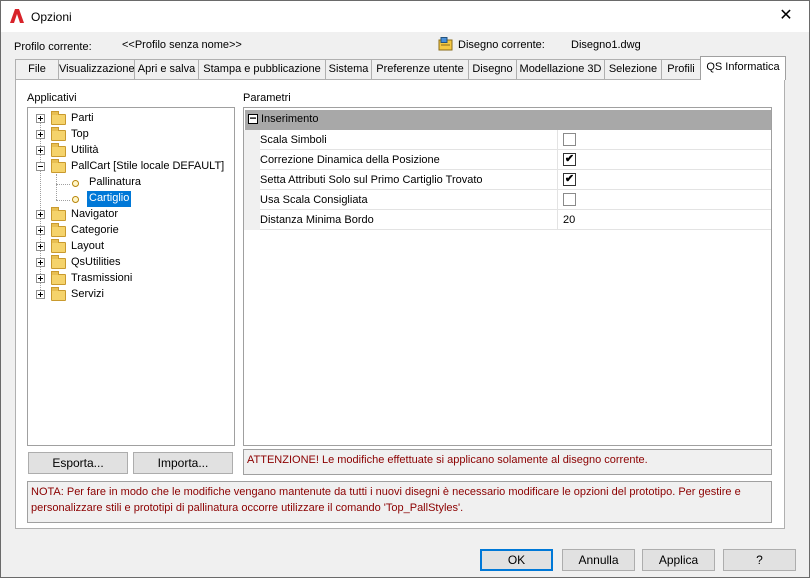  Describe the element at coordinates (40, 166) in the screenshot. I see `collapse-icon` at that location.